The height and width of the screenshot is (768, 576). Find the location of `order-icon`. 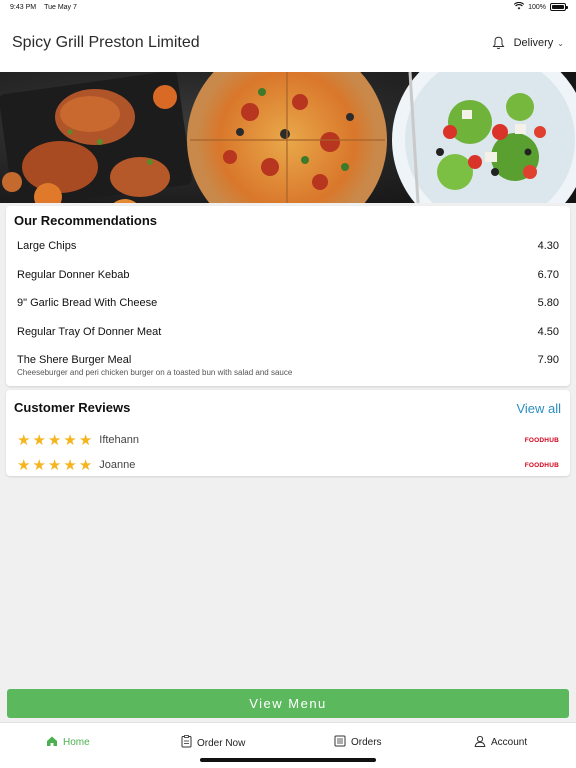

order-icon is located at coordinates (186, 743).